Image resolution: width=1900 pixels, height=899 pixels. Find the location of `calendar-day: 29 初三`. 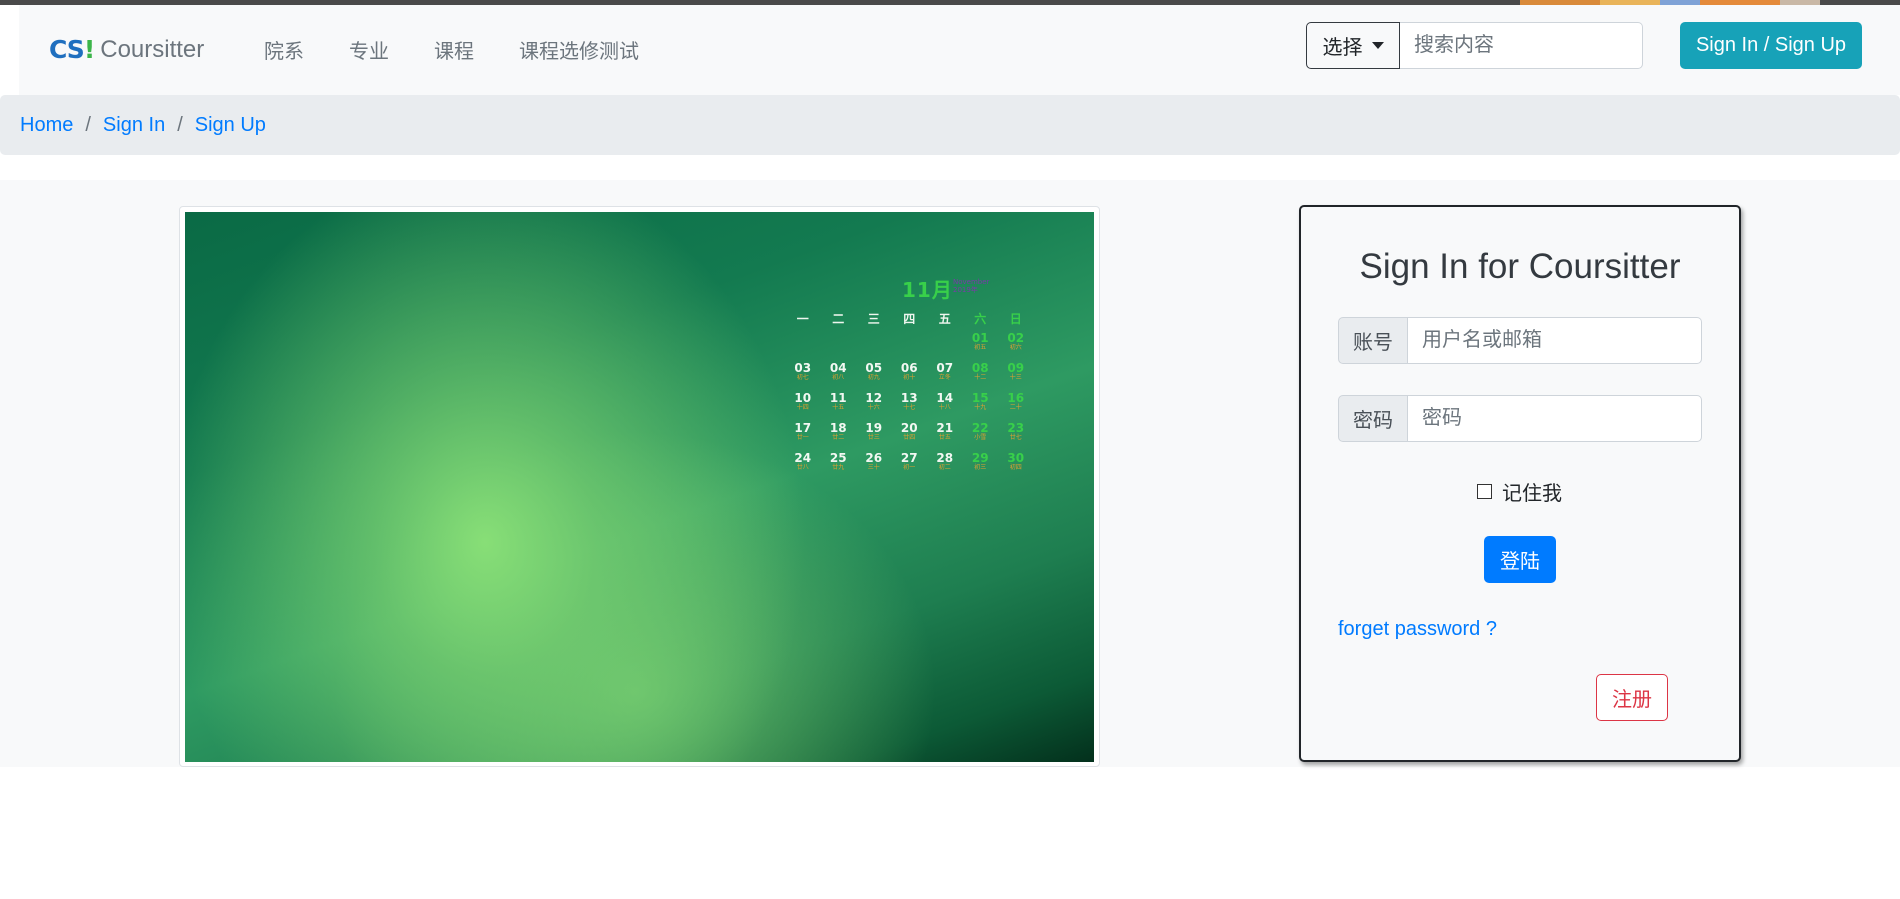

calendar-day: 29 初三 is located at coordinates (981, 467).